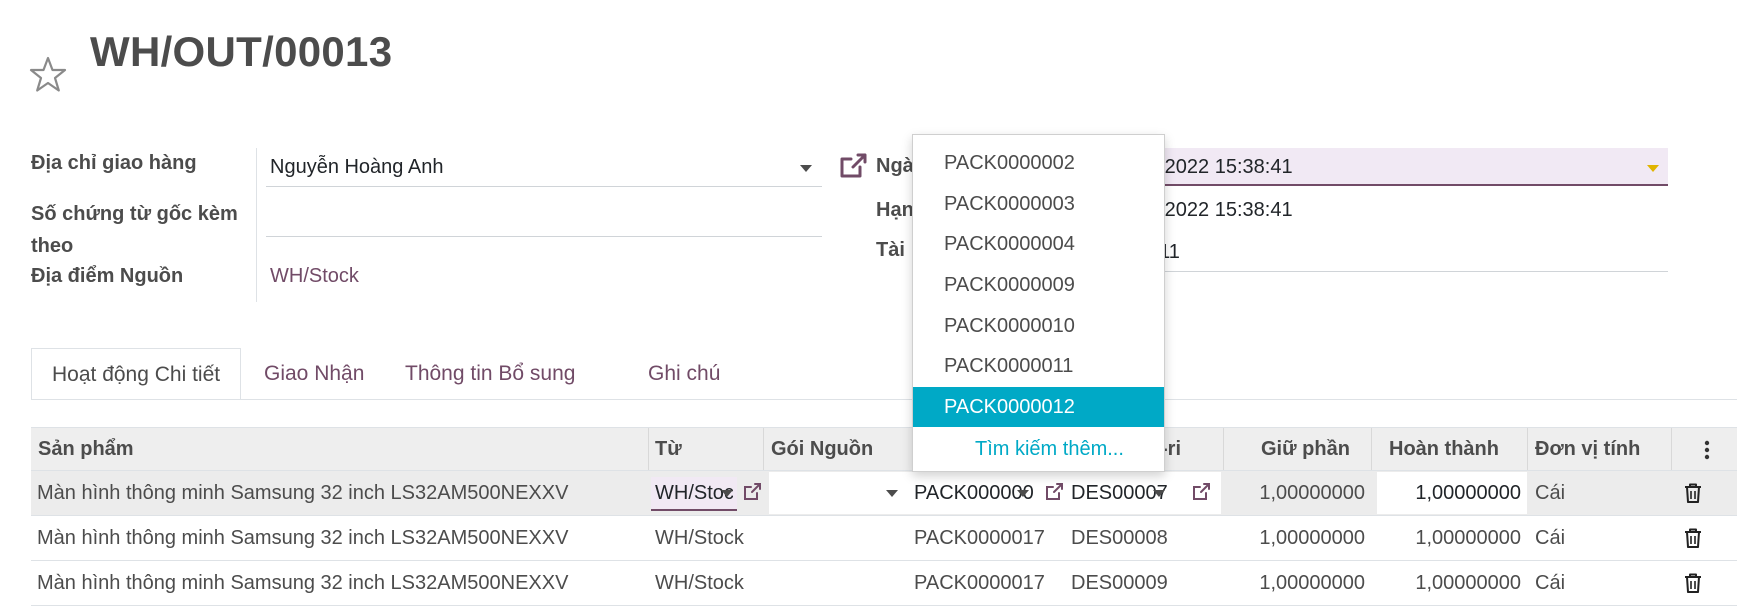 Image resolution: width=1737 pixels, height=613 pixels. What do you see at coordinates (668, 449) in the screenshot?
I see `header-from: Từ` at bounding box center [668, 449].